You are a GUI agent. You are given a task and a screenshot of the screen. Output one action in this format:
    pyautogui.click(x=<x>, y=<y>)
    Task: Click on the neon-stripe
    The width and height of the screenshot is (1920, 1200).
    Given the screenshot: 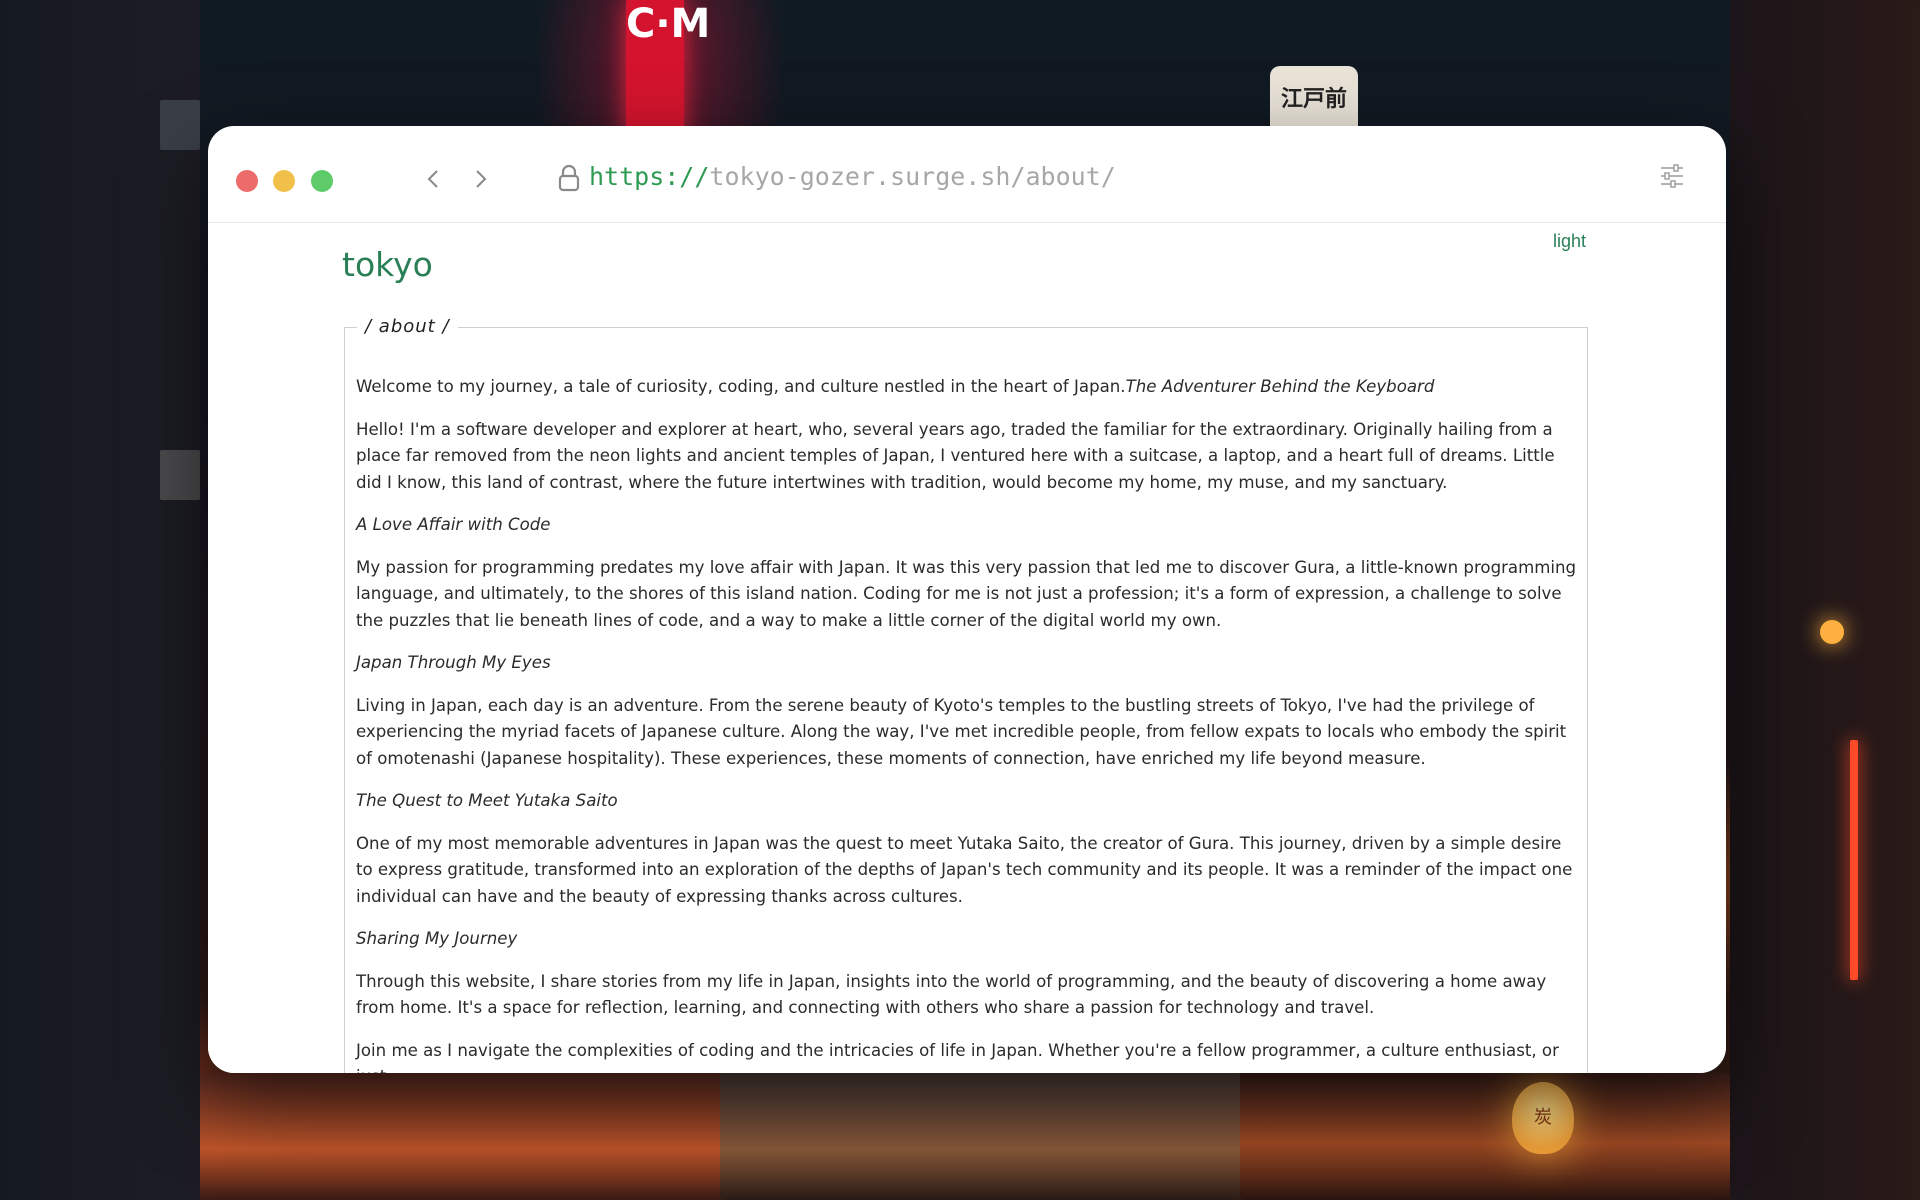 What is the action you would take?
    pyautogui.click(x=1854, y=860)
    